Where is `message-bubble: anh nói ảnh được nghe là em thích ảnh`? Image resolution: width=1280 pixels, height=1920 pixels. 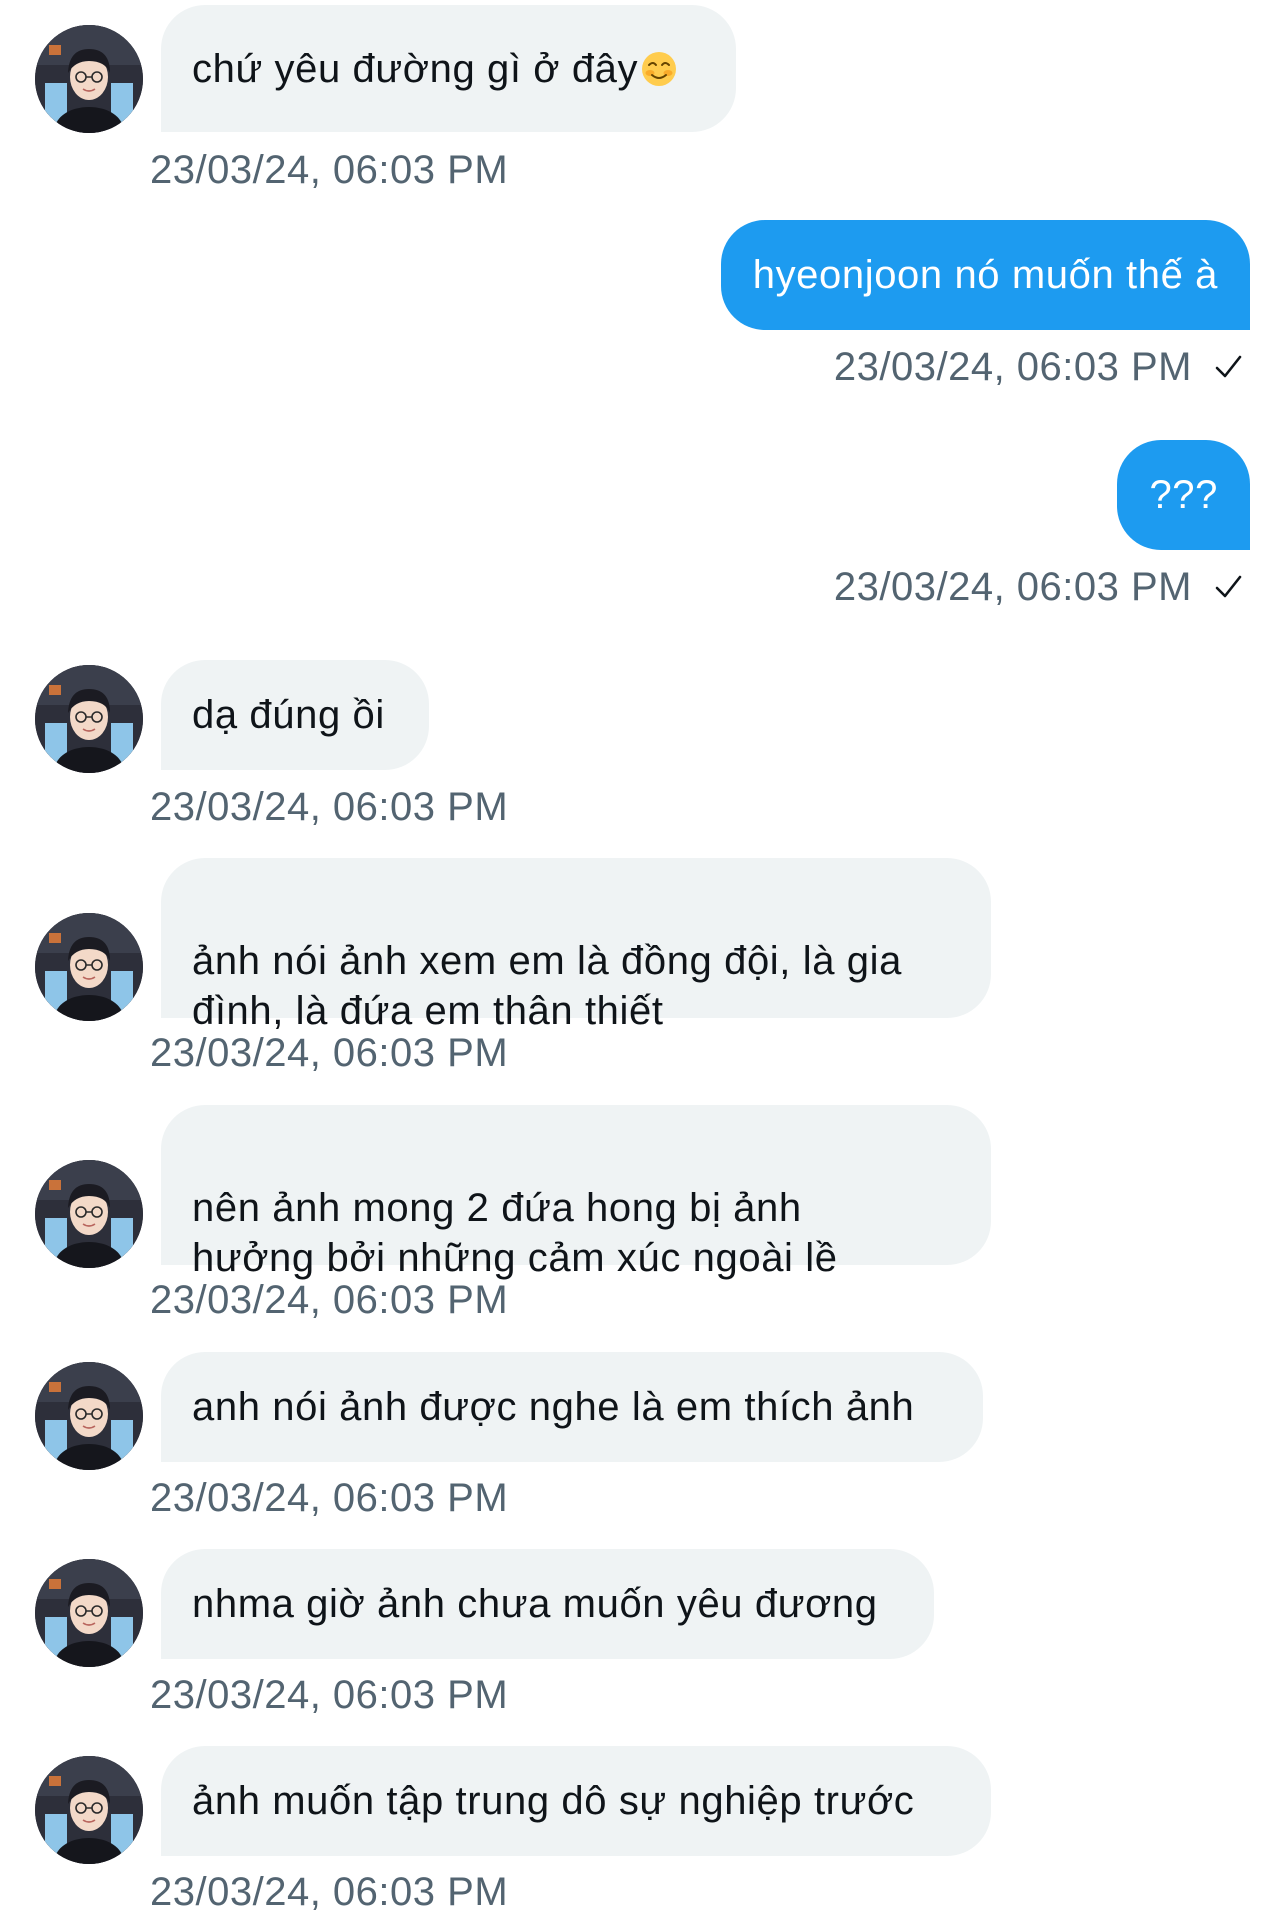
message-bubble: anh nói ảnh được nghe là em thích ảnh is located at coordinates (572, 1407).